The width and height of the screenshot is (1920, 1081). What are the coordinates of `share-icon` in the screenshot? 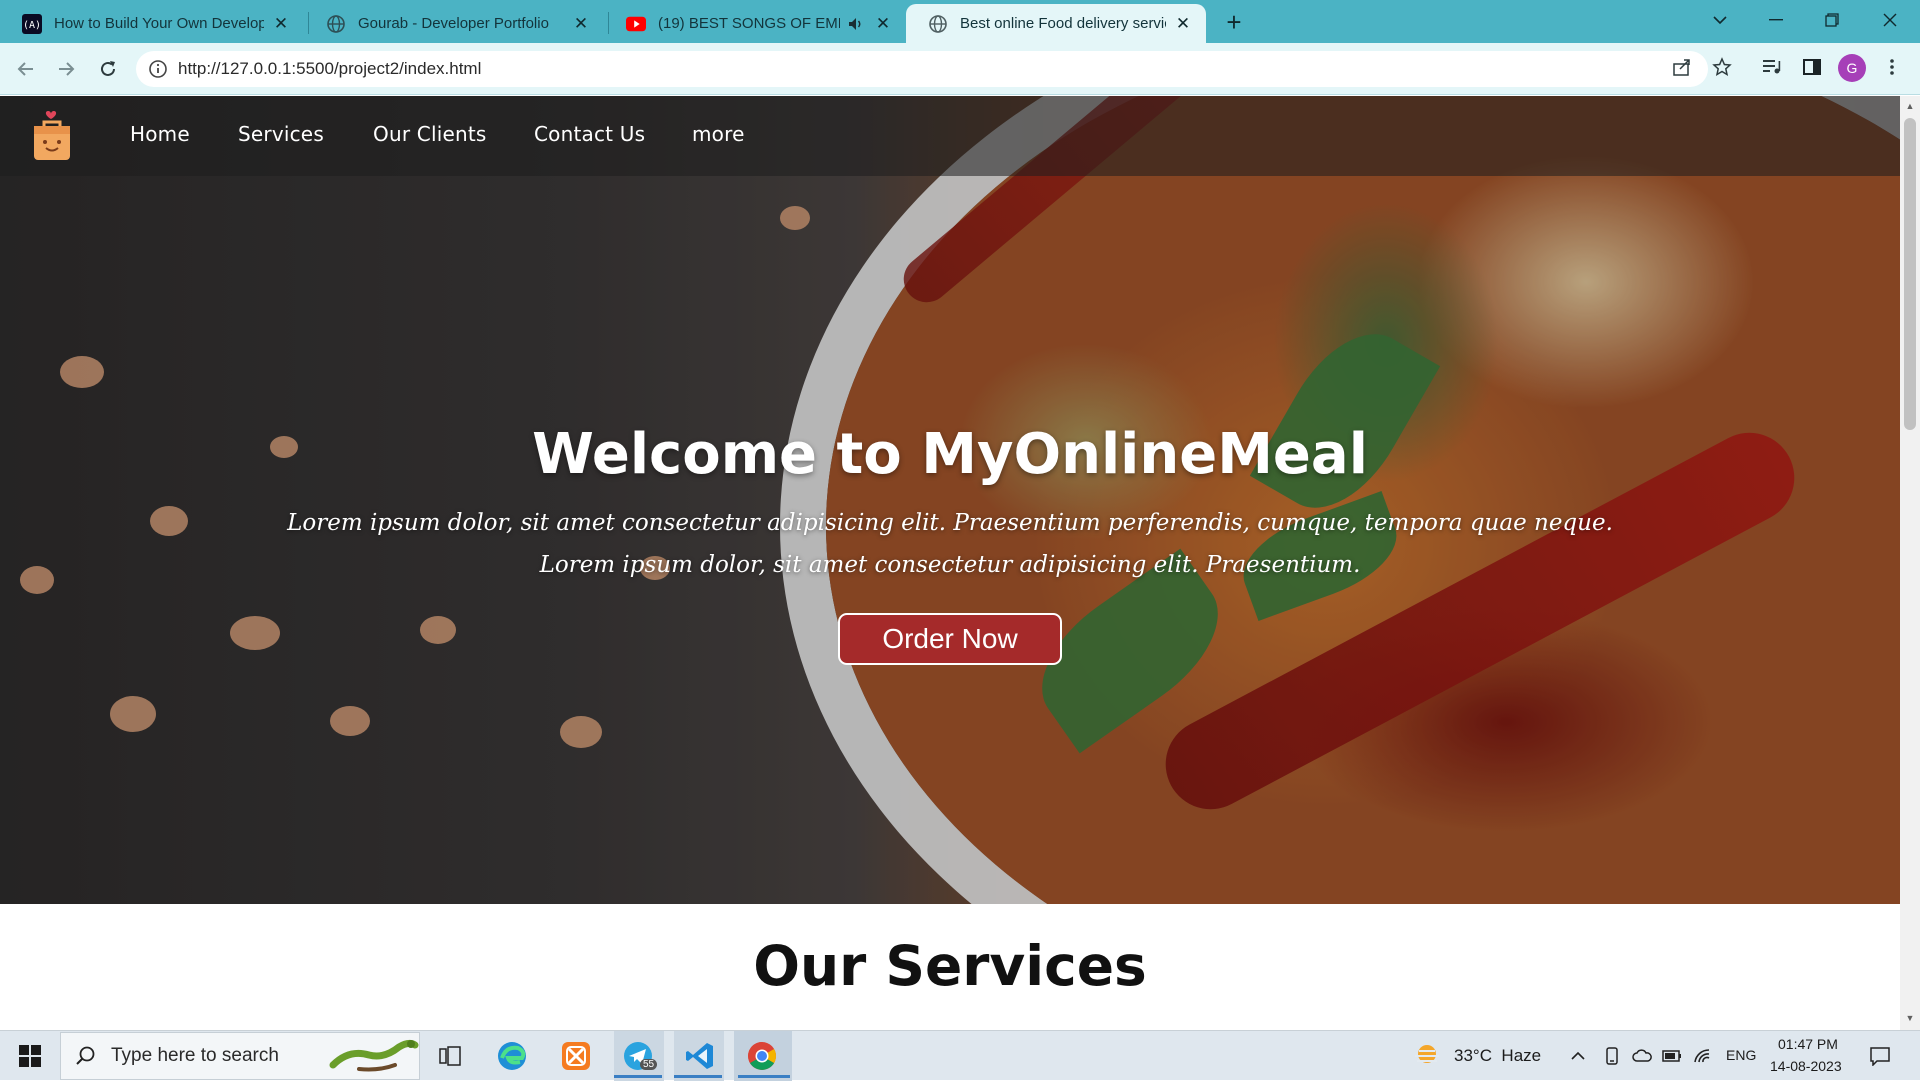 It's located at (1682, 67).